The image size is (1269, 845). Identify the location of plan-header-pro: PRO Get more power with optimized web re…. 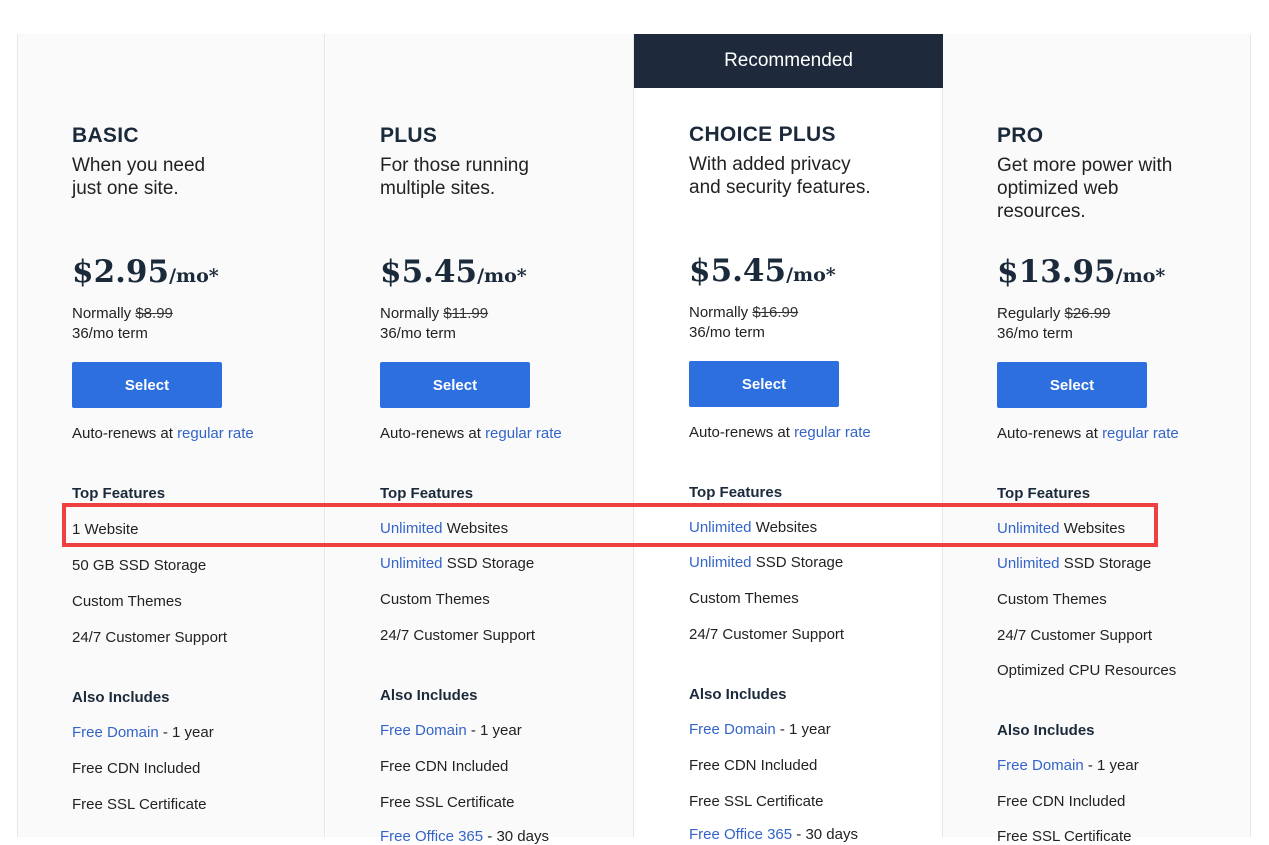
(1122, 173).